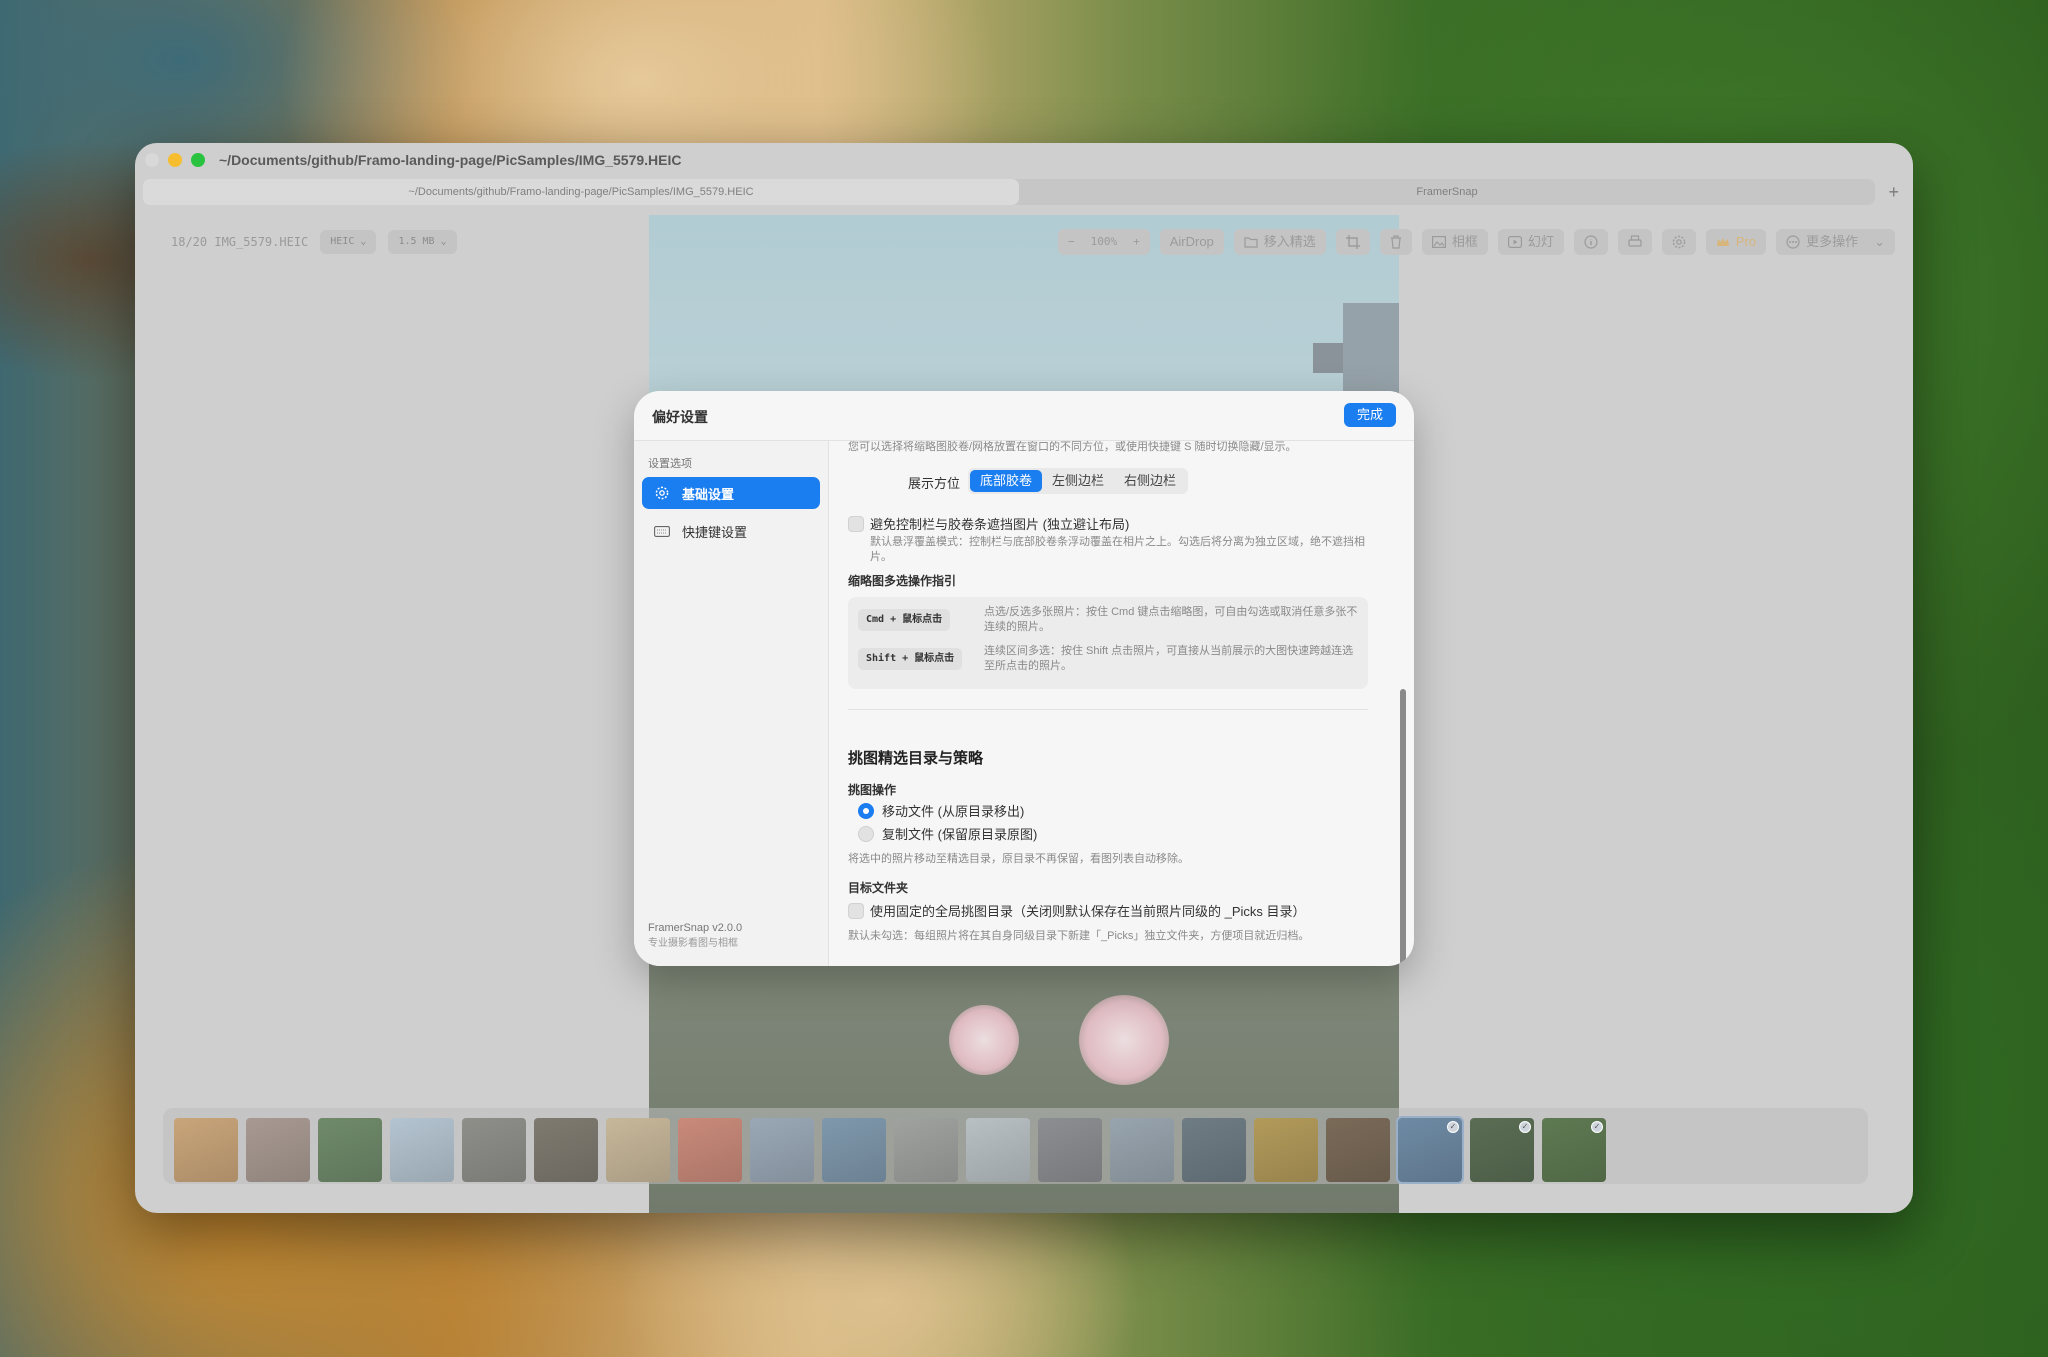 The width and height of the screenshot is (2048, 1357). I want to click on trash-icon, so click(1395, 242).